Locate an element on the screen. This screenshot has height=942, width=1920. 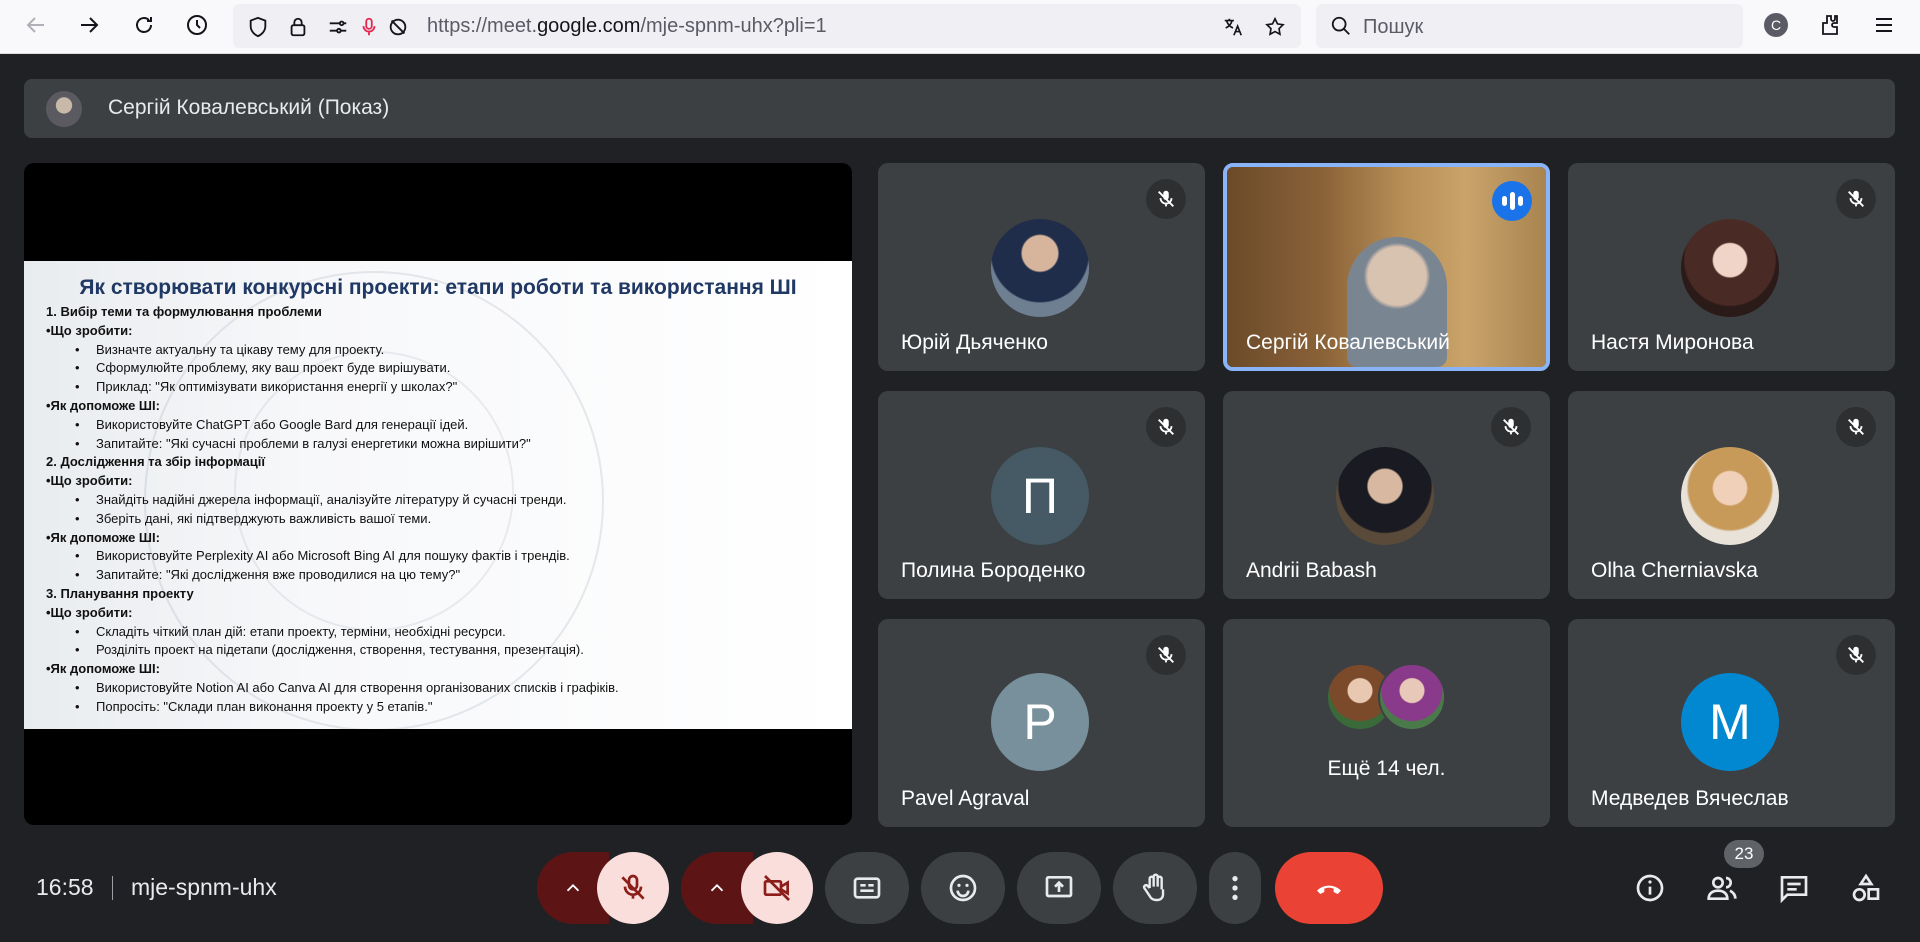
people-button is located at coordinates (1722, 888).